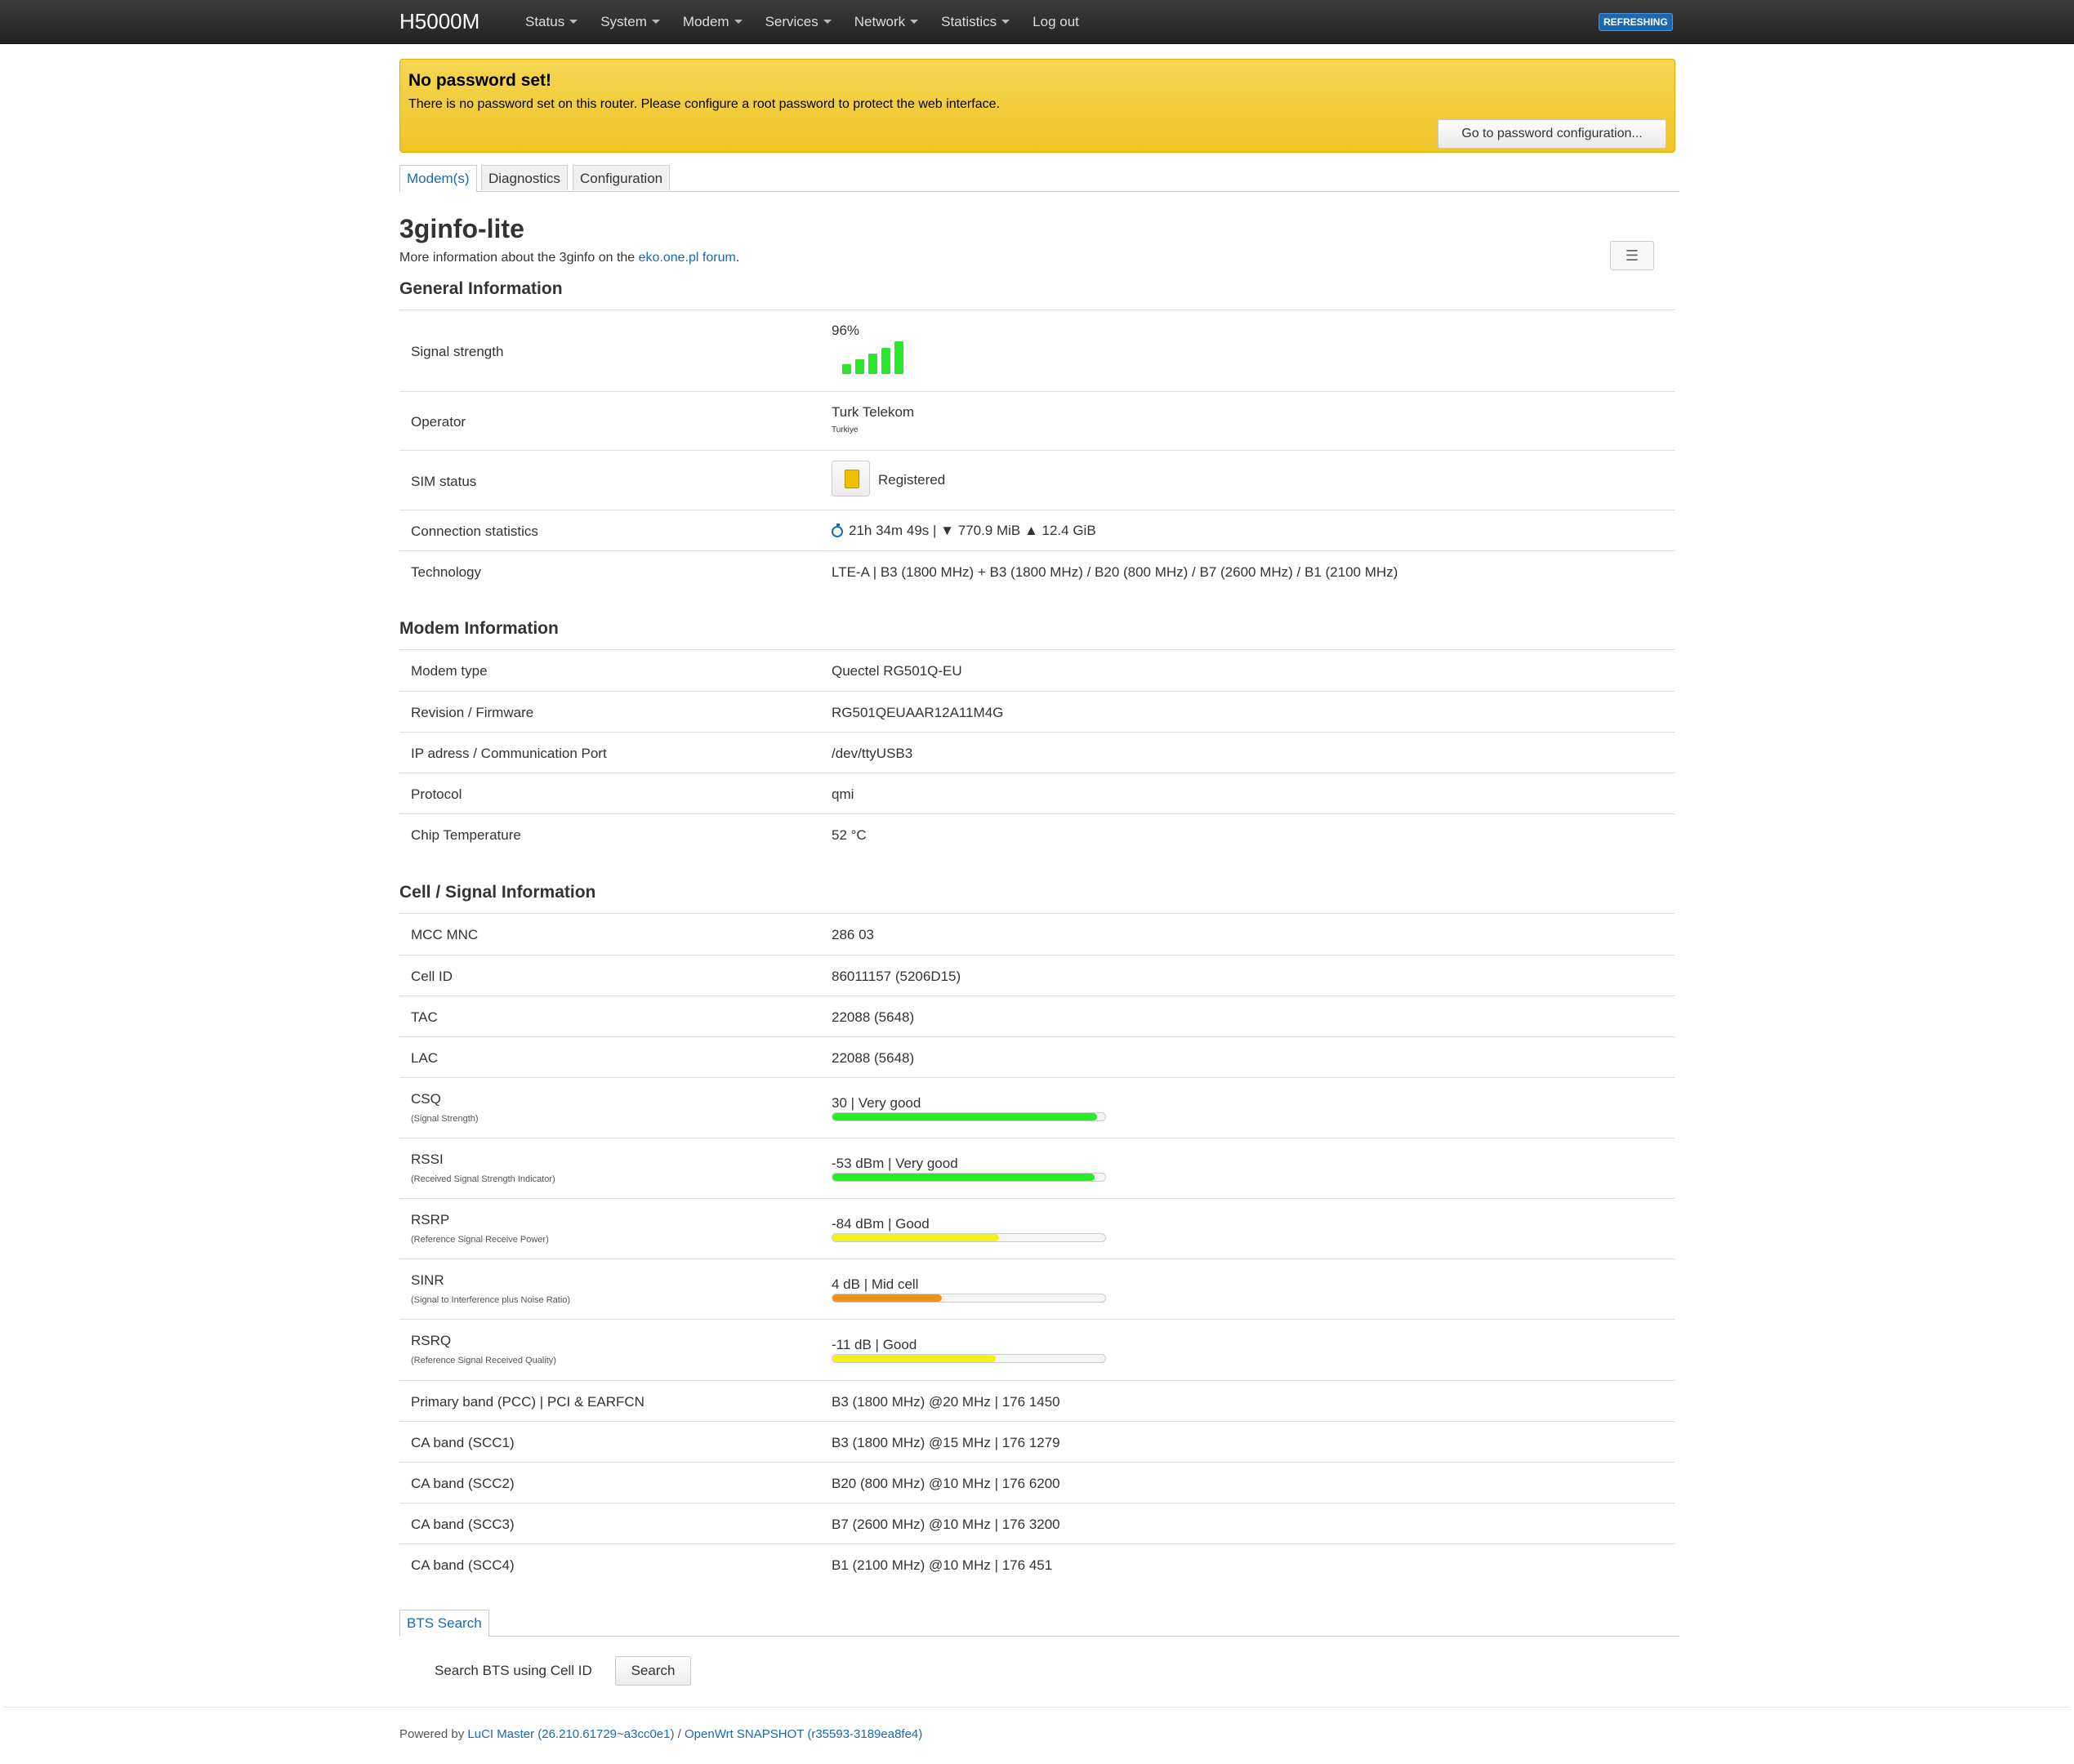 This screenshot has width=2074, height=1764. Describe the element at coordinates (1037, 1708) in the screenshot. I see `footer-divider` at that location.